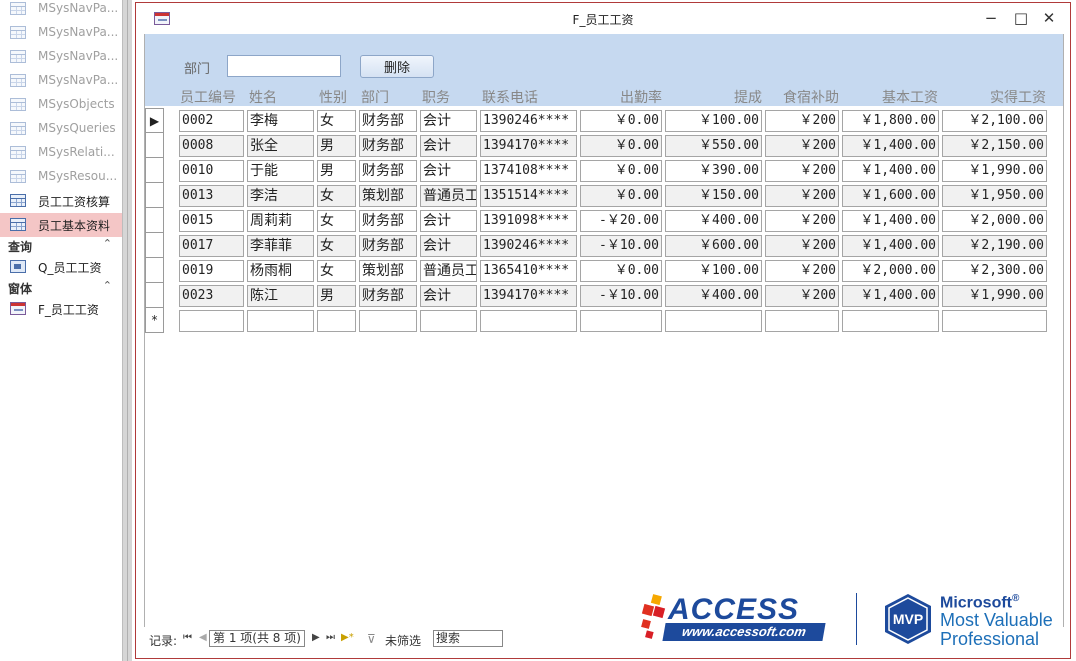  I want to click on field-10: ￥2,000.00, so click(890, 271).